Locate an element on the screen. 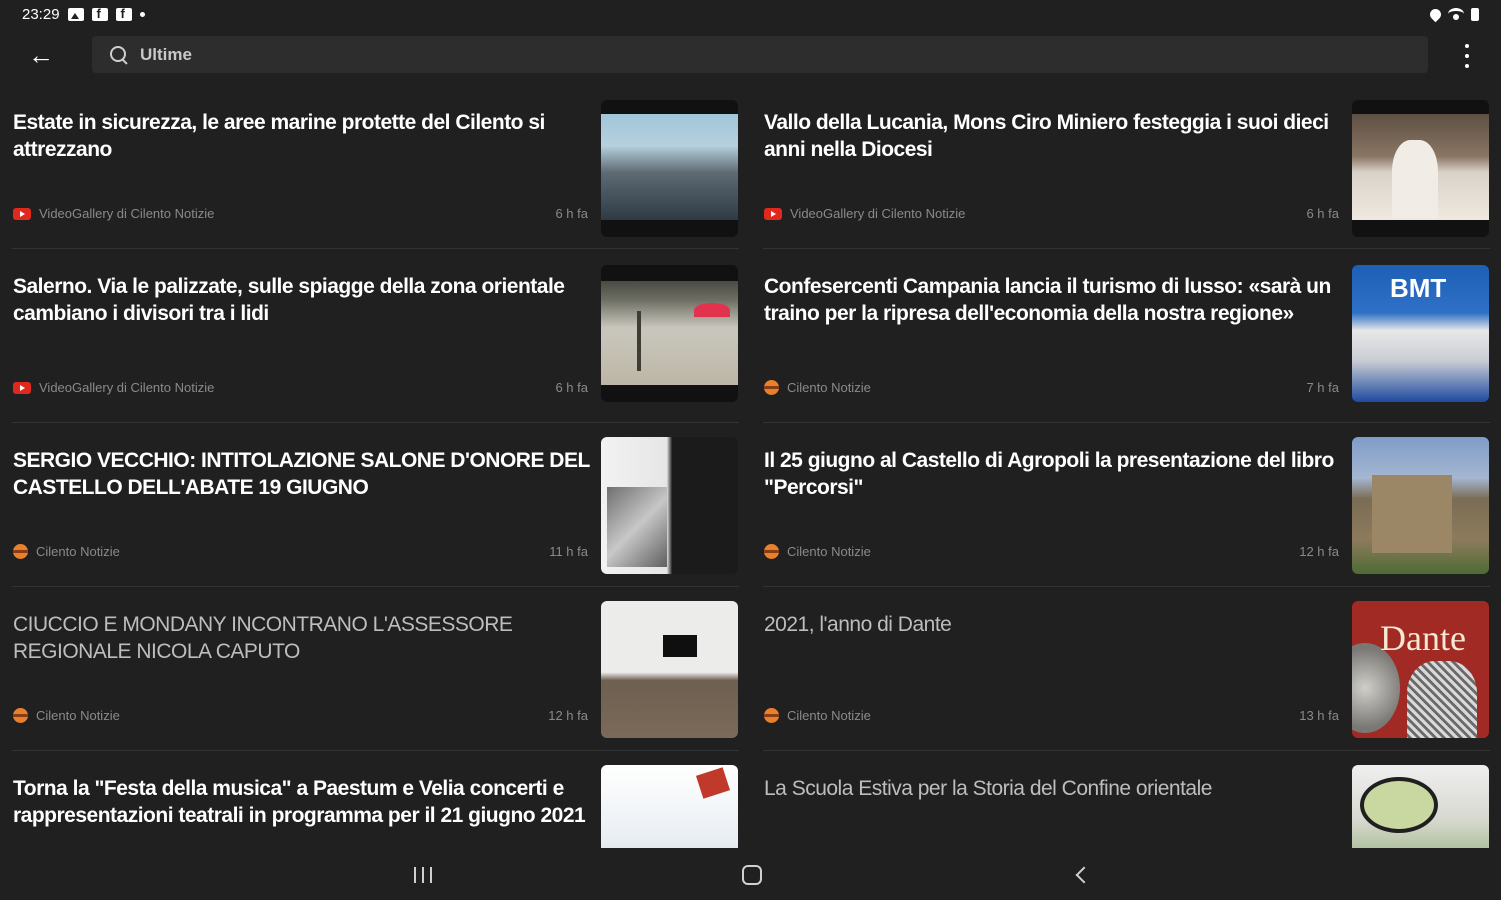 The height and width of the screenshot is (900, 1501). back-button: ← is located at coordinates (41, 55).